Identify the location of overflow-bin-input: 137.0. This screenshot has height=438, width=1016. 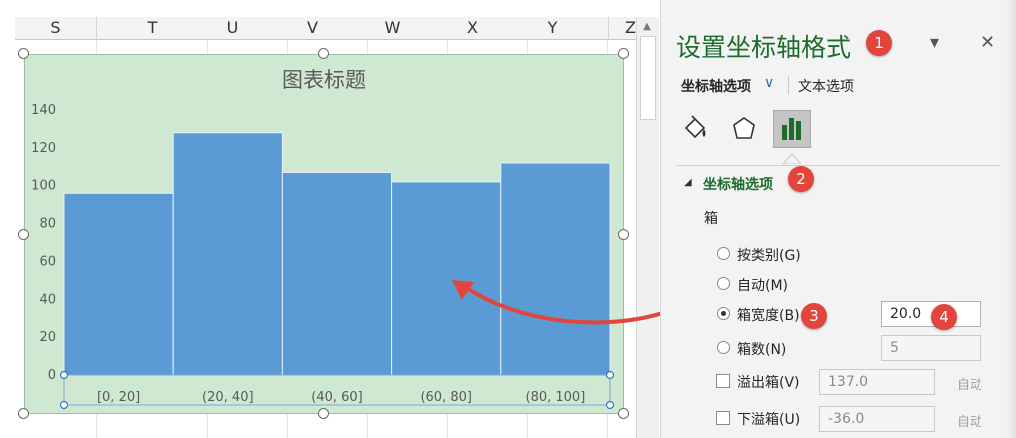
(877, 382).